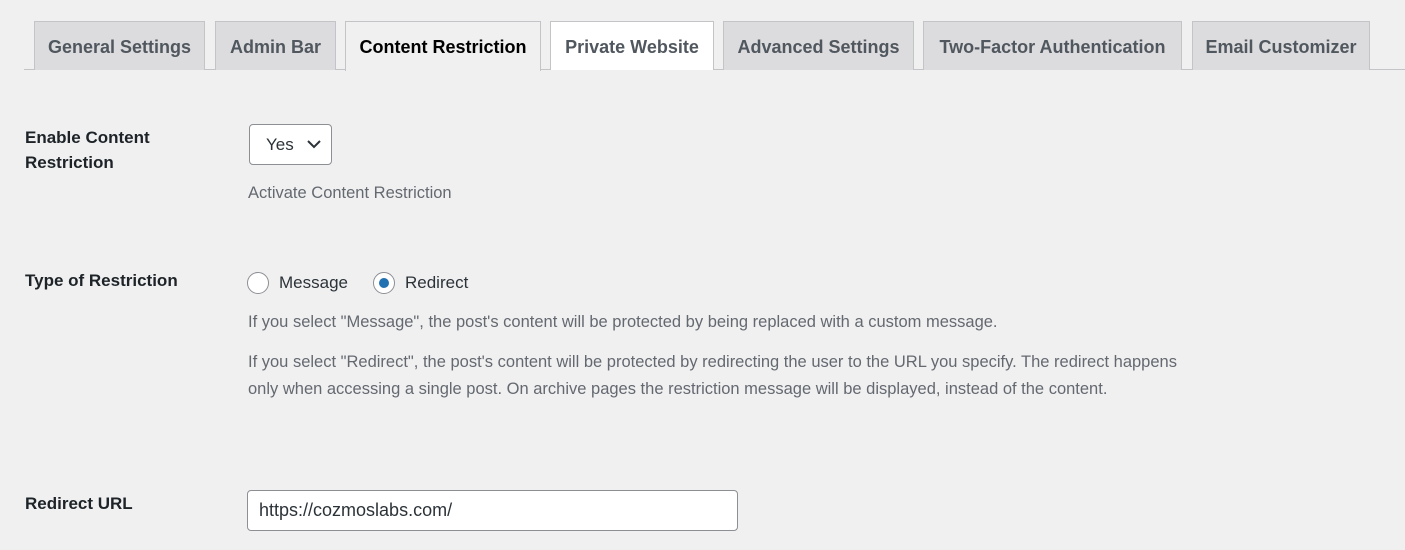 The height and width of the screenshot is (550, 1405). What do you see at coordinates (1052, 45) in the screenshot?
I see `tab-two-factor-authentication: Two-Factor Authentication` at bounding box center [1052, 45].